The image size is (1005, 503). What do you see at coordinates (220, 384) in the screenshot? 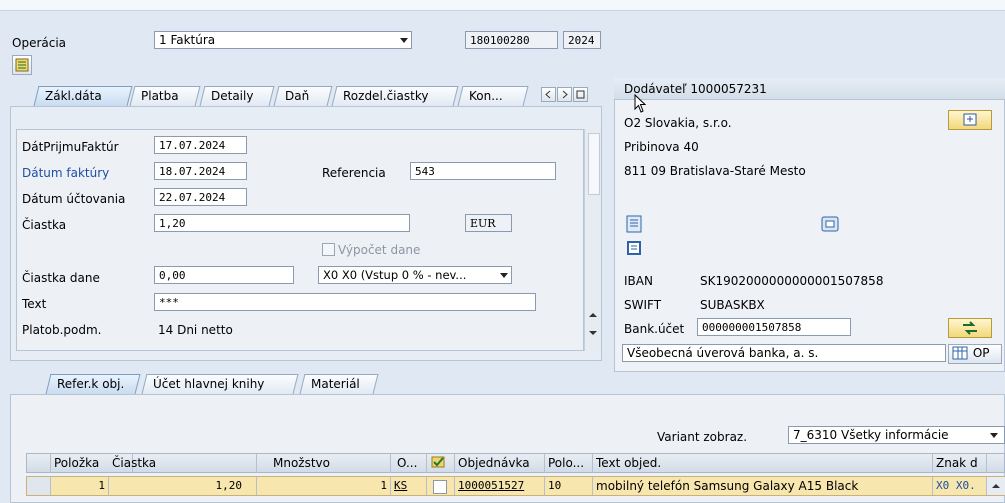
I see `tab-gl-account: Účet hlavnej knihy` at bounding box center [220, 384].